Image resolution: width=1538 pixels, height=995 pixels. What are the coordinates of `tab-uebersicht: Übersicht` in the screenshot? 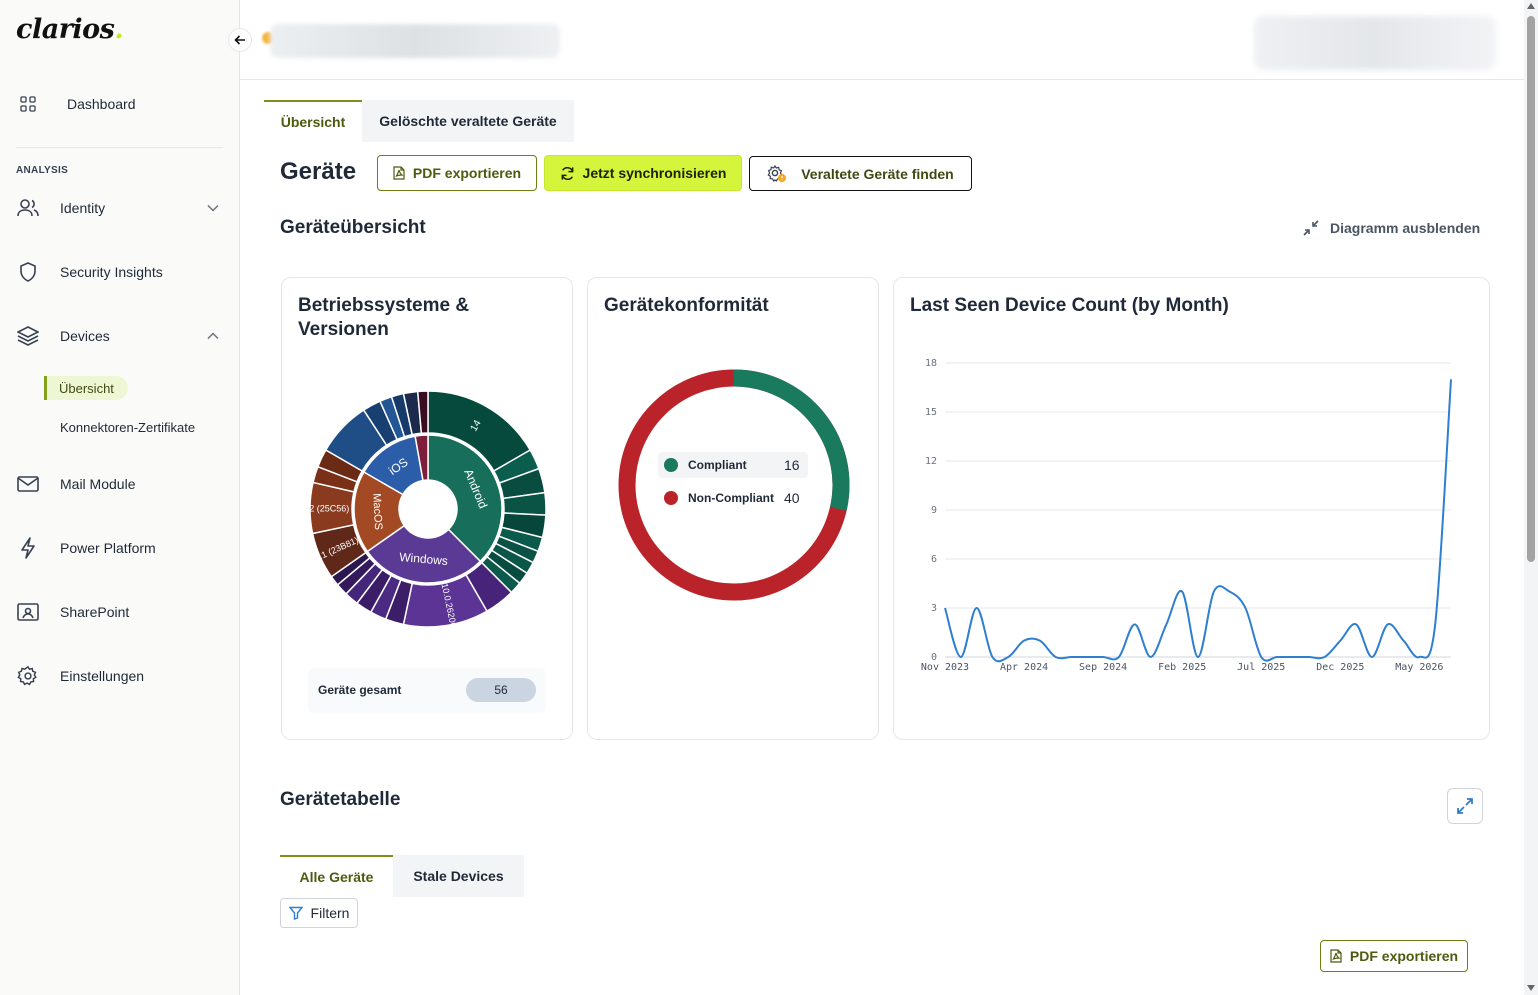 It's located at (313, 121).